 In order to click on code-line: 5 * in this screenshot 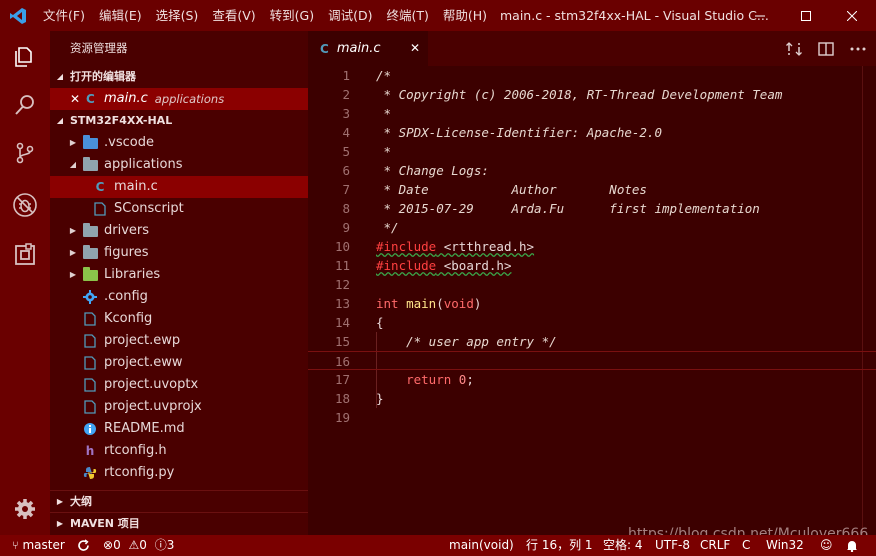, I will do `click(592, 151)`.